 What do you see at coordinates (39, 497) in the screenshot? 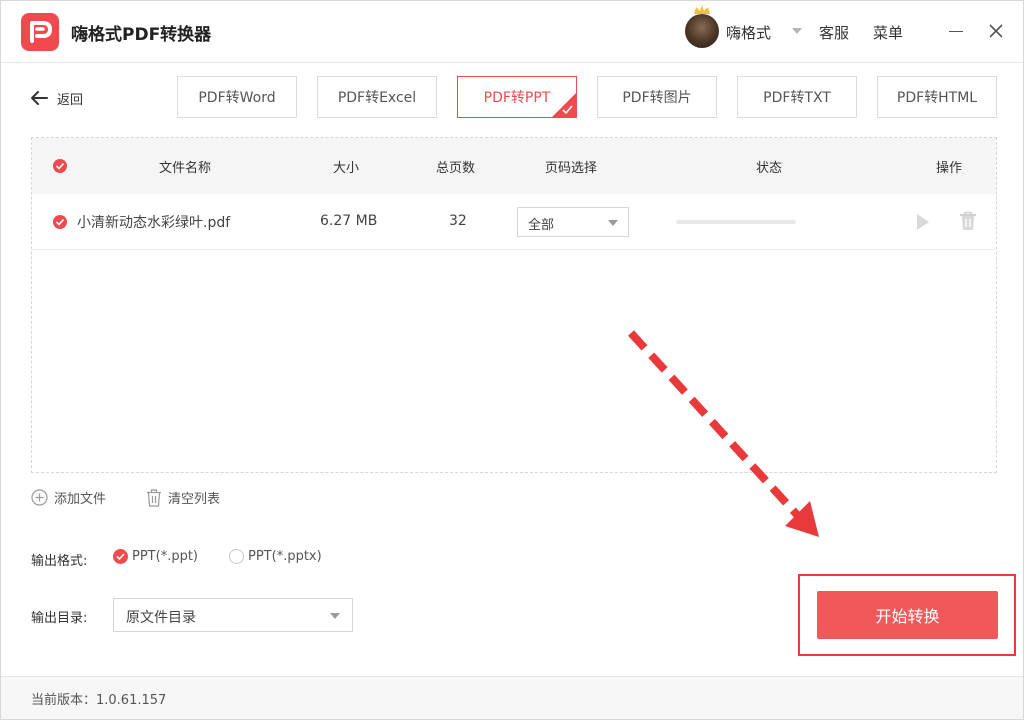
I see `plus-circle-icon` at bounding box center [39, 497].